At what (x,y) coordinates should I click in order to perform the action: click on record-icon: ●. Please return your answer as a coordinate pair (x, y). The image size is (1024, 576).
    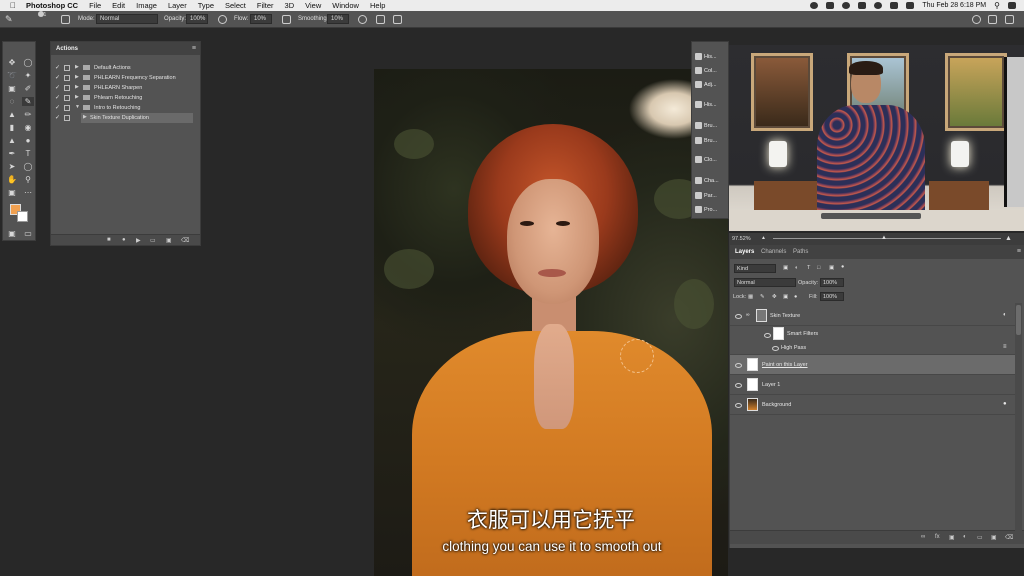
    Looking at the image, I should click on (124, 240).